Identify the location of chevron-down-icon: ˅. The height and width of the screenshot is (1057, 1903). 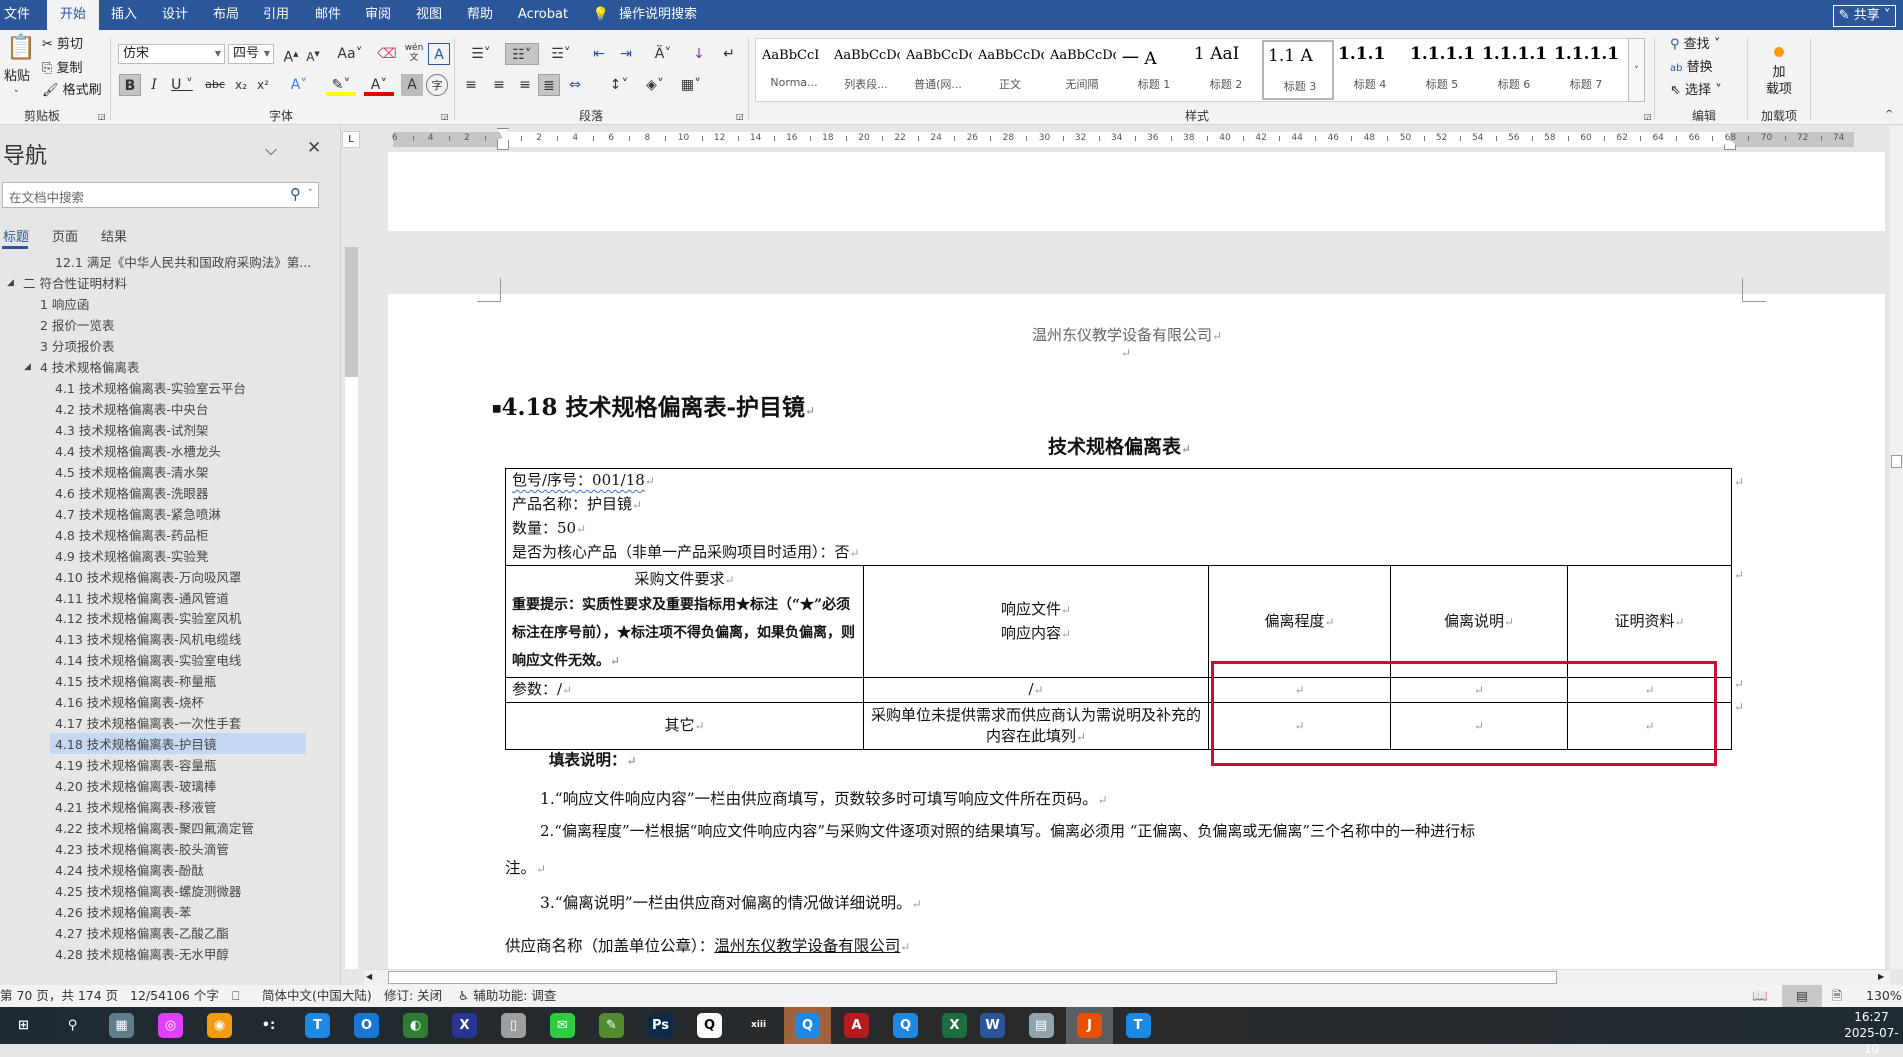
(310, 194).